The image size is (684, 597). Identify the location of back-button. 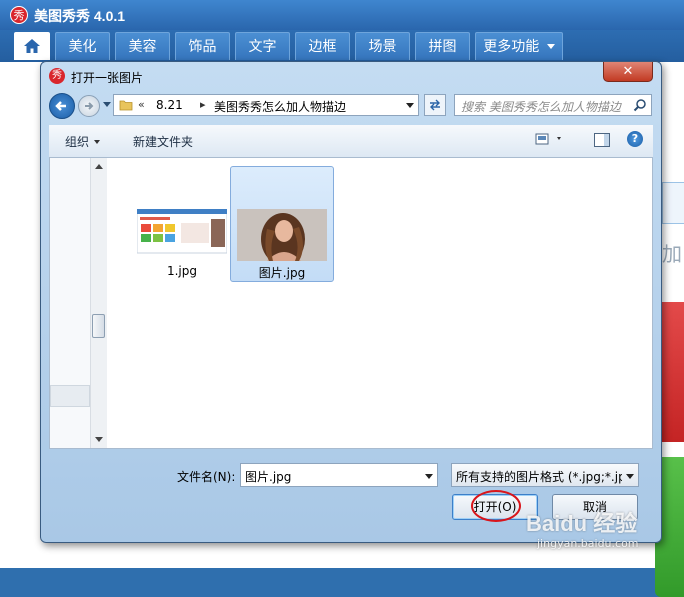
(62, 106).